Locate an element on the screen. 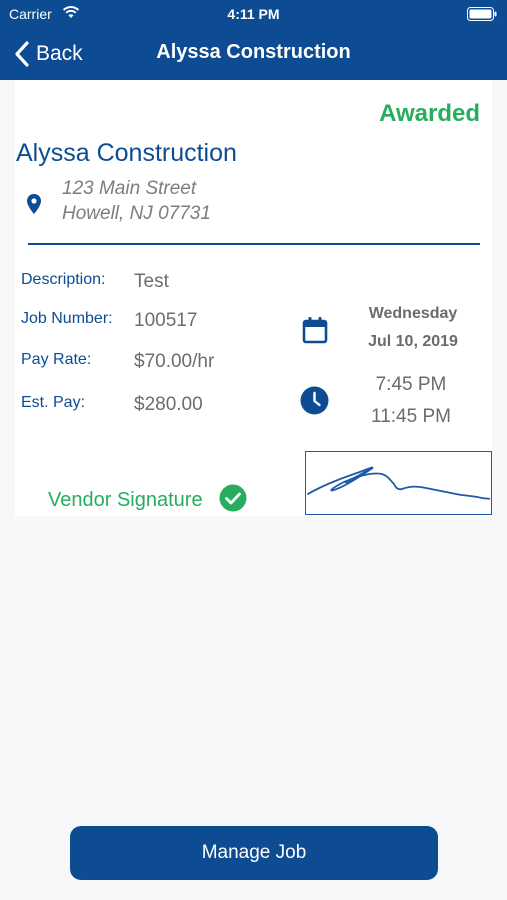 This screenshot has width=507, height=900. signature-box is located at coordinates (398, 483).